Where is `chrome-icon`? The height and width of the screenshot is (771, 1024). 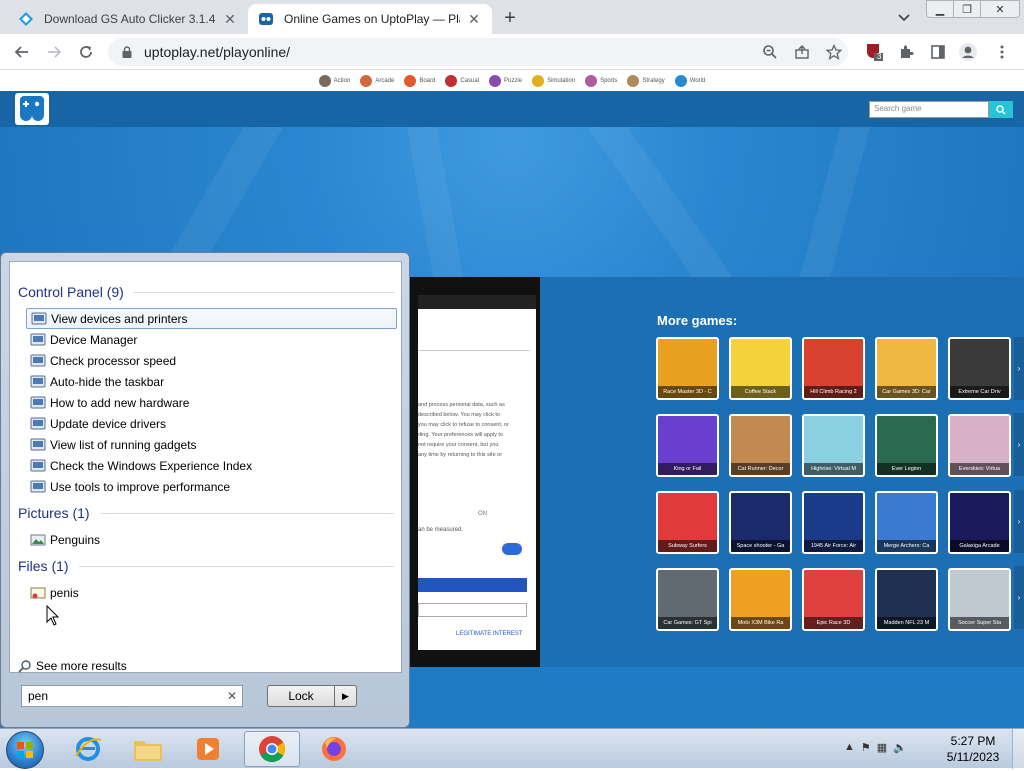 chrome-icon is located at coordinates (272, 749).